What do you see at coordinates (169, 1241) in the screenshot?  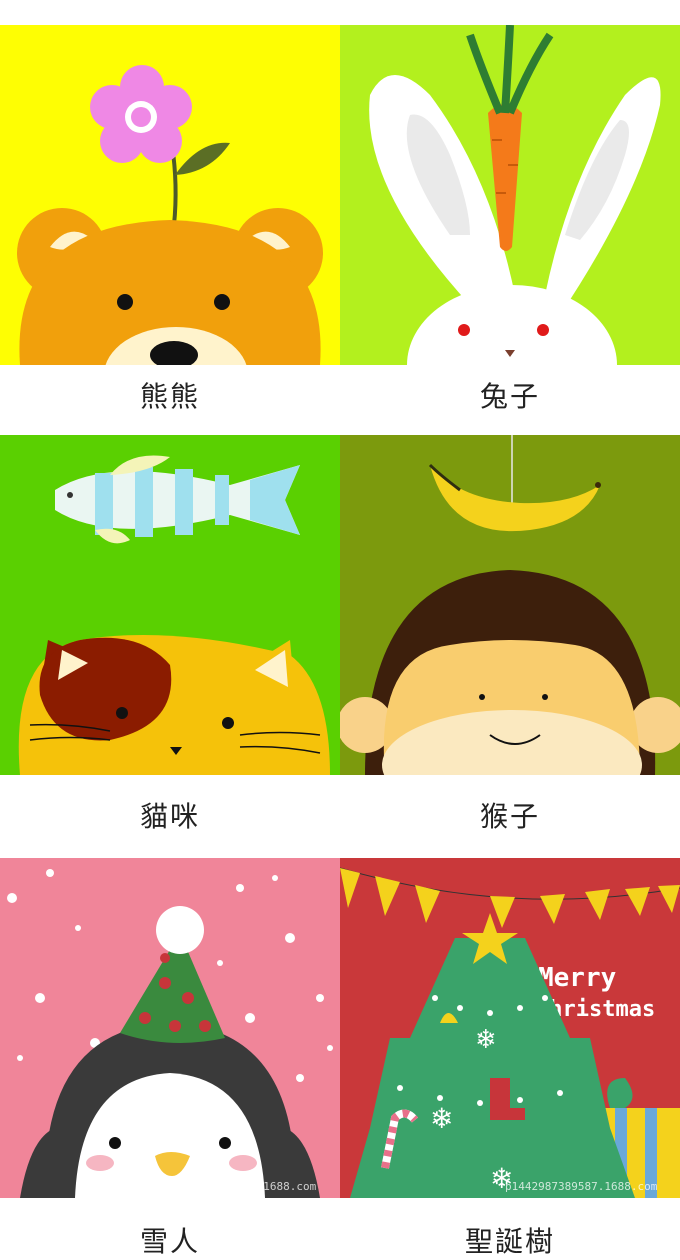 I see `penguin-caption: 雪人` at bounding box center [169, 1241].